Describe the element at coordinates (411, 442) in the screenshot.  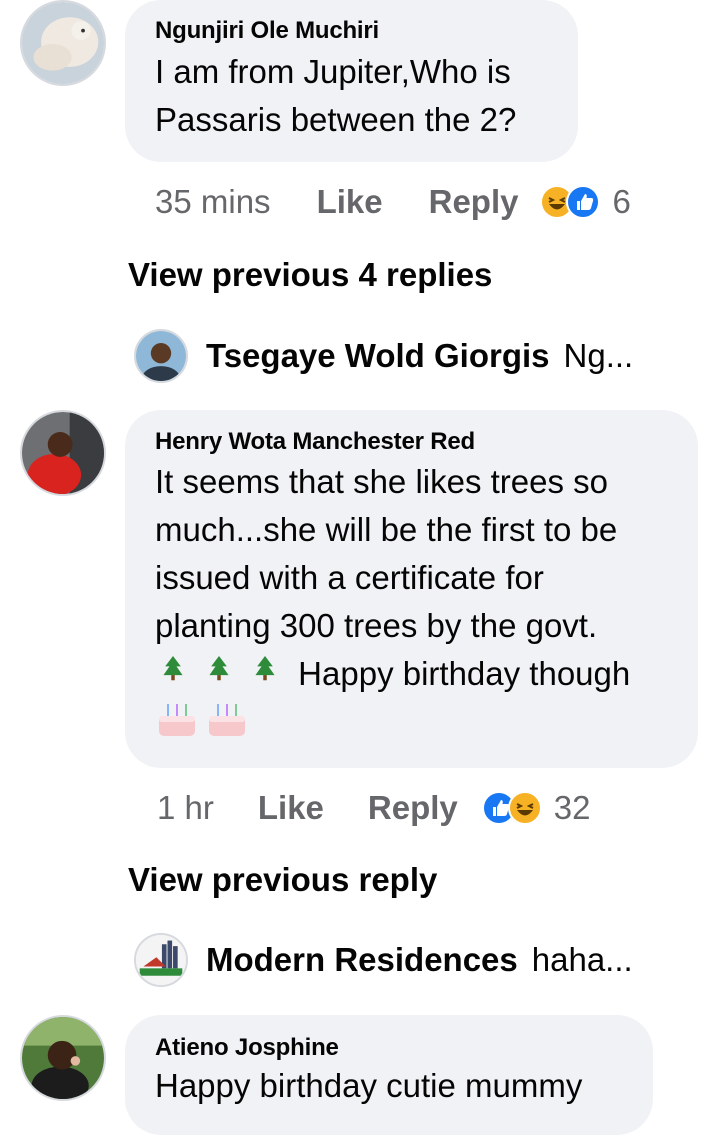
I see `comment-author: Henry Wota Manchester Red` at that location.